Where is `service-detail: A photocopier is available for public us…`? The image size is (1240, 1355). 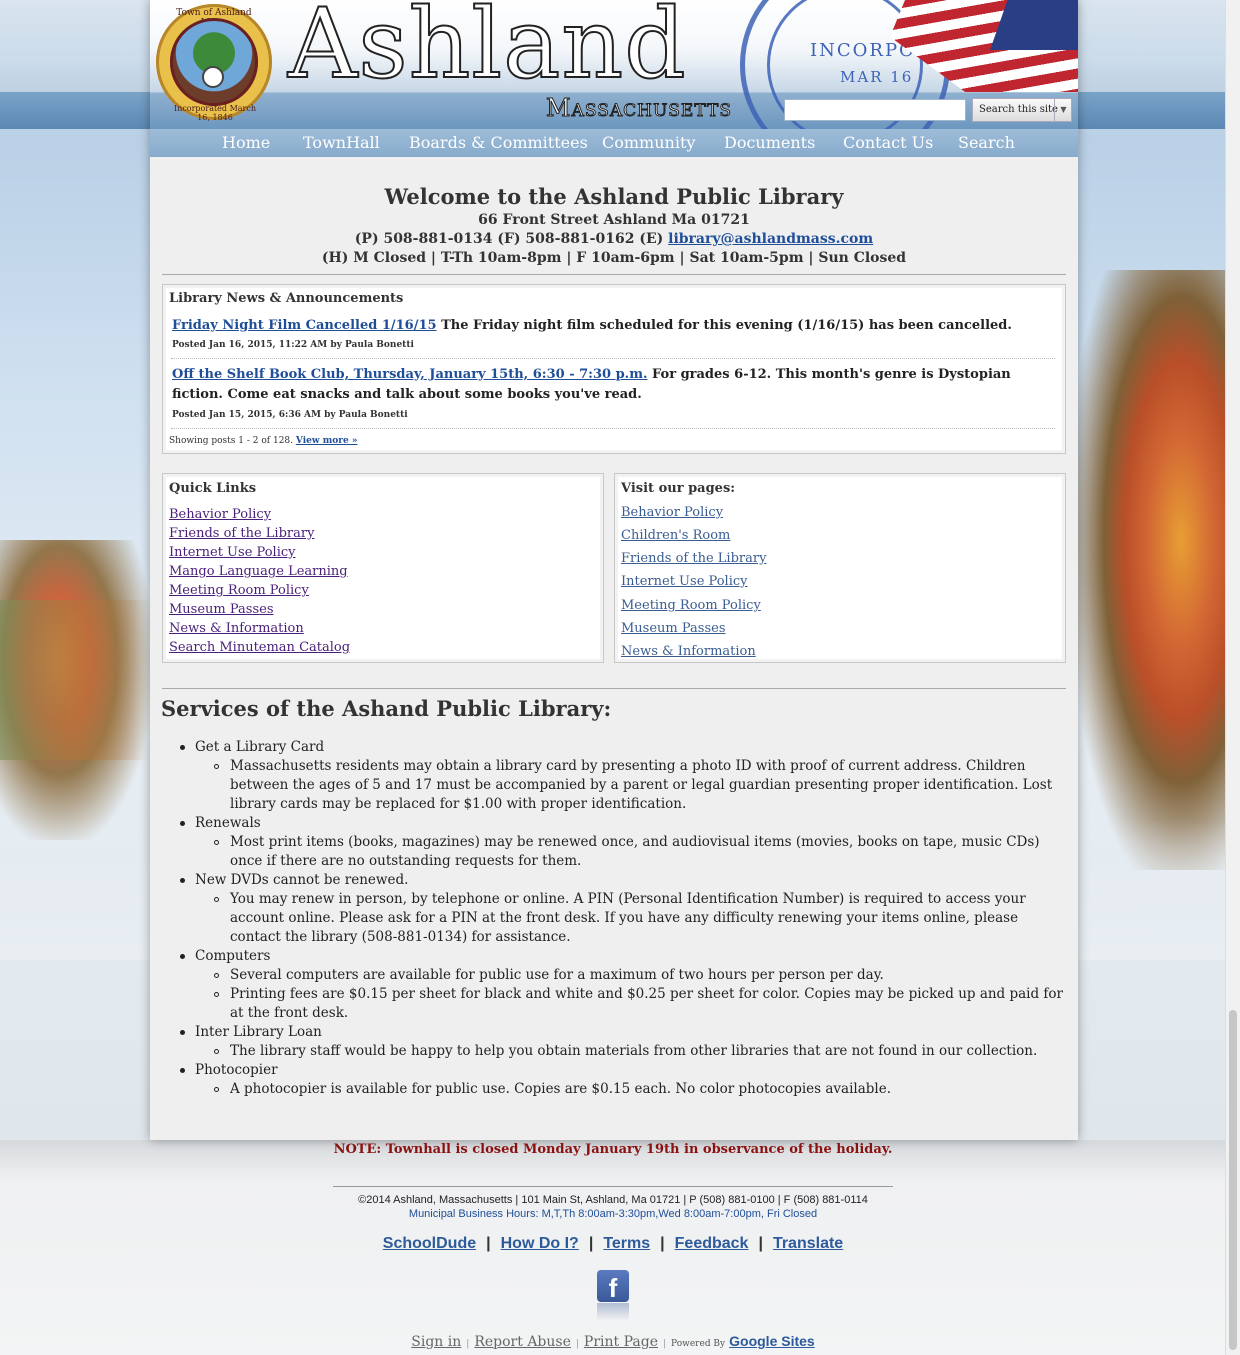 service-detail: A photocopier is available for public us… is located at coordinates (561, 1089).